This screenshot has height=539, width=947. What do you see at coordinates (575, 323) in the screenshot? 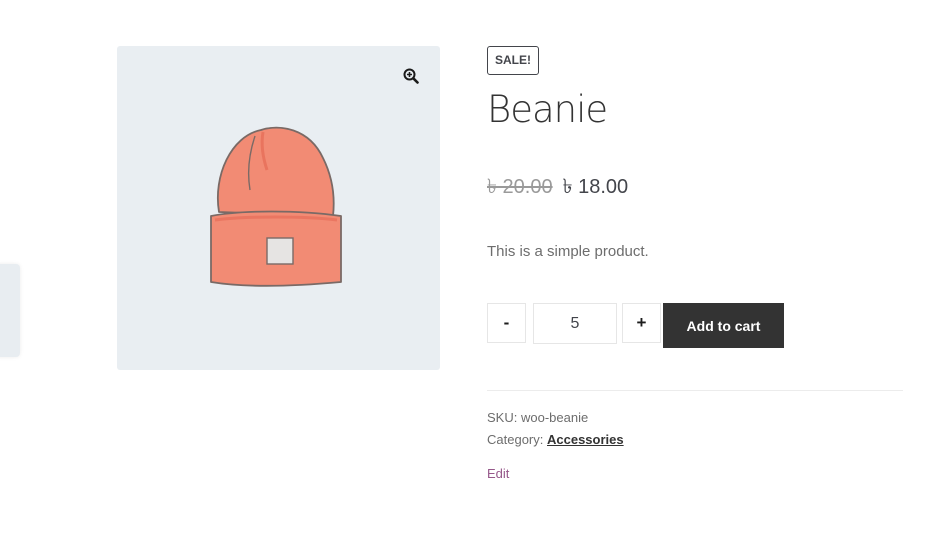
I see `quantity-input: 5` at bounding box center [575, 323].